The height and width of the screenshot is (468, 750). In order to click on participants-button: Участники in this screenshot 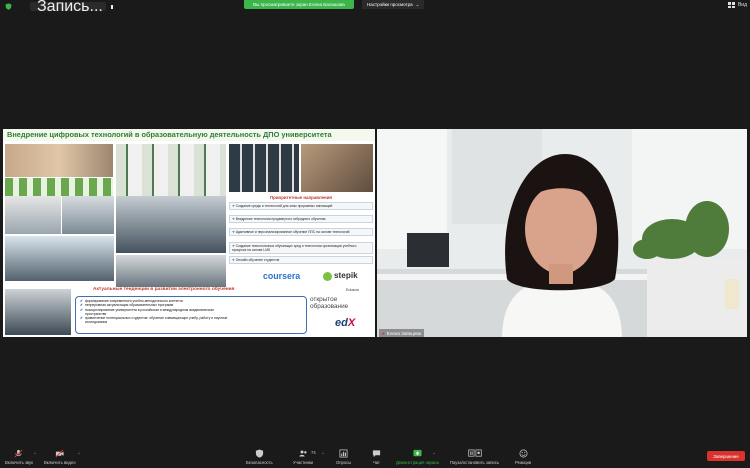, I will do `click(303, 457)`.